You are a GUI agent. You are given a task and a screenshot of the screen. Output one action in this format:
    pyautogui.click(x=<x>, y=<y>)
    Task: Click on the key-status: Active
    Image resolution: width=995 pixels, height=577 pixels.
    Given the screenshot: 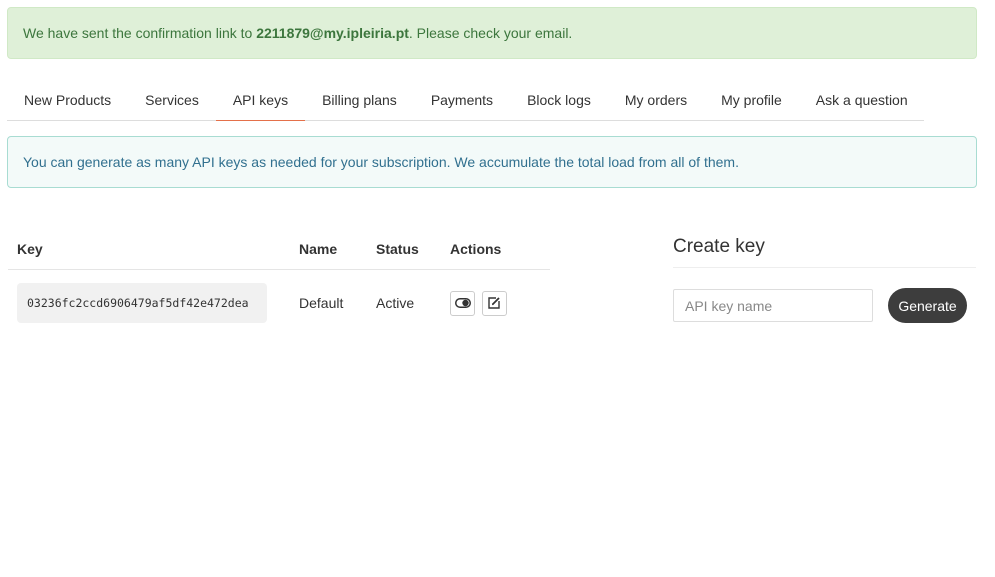 What is the action you would take?
    pyautogui.click(x=395, y=303)
    